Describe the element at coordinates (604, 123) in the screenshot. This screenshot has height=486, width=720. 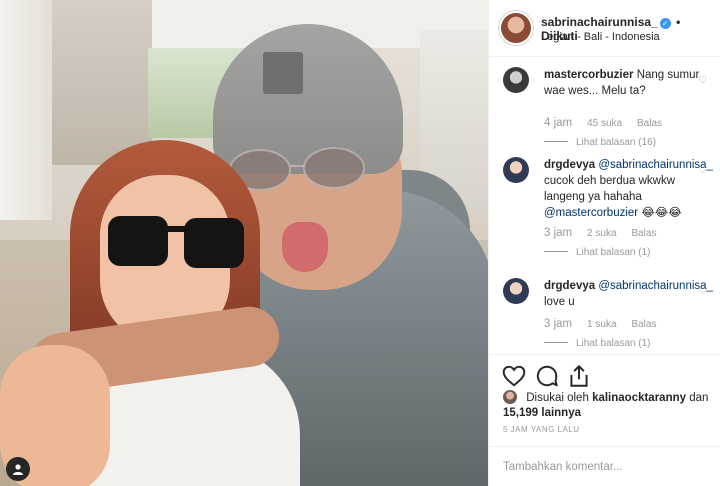
I see `comment-likes: 45 suka` at that location.